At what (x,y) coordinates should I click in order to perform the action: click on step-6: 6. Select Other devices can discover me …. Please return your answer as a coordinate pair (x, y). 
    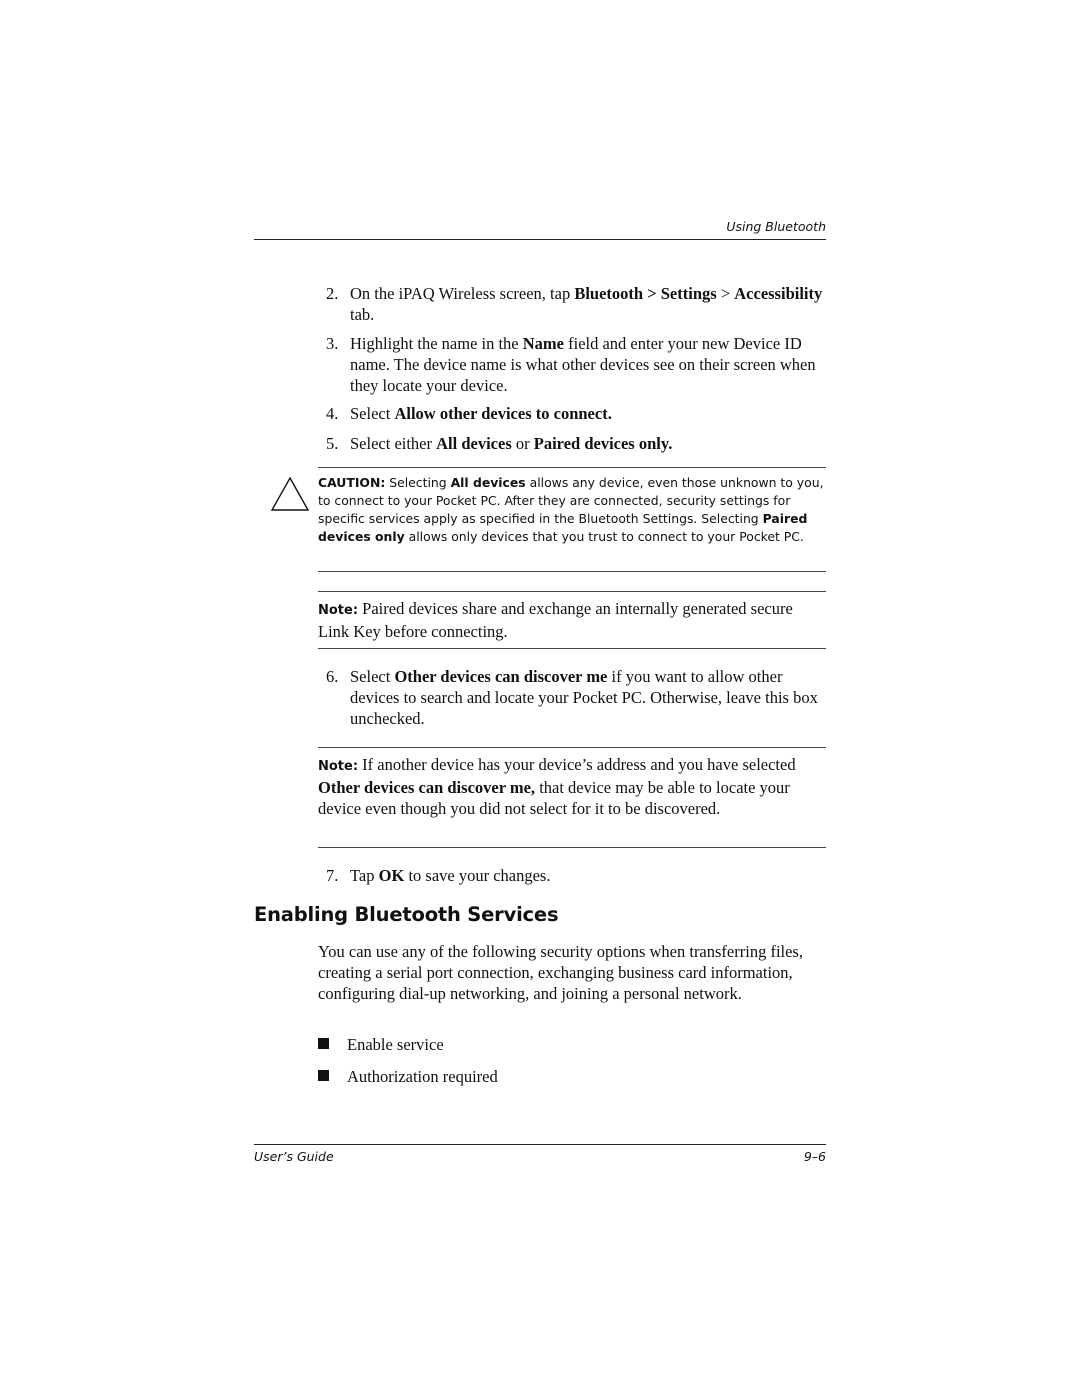
    Looking at the image, I should click on (576, 697).